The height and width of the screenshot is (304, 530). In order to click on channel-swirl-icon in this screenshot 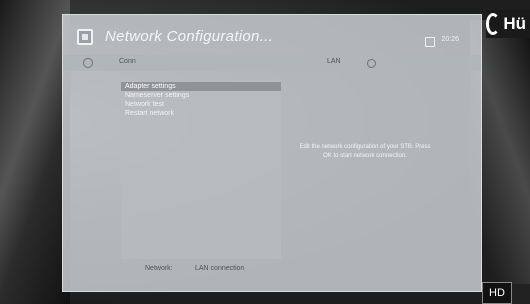, I will do `click(493, 24)`.